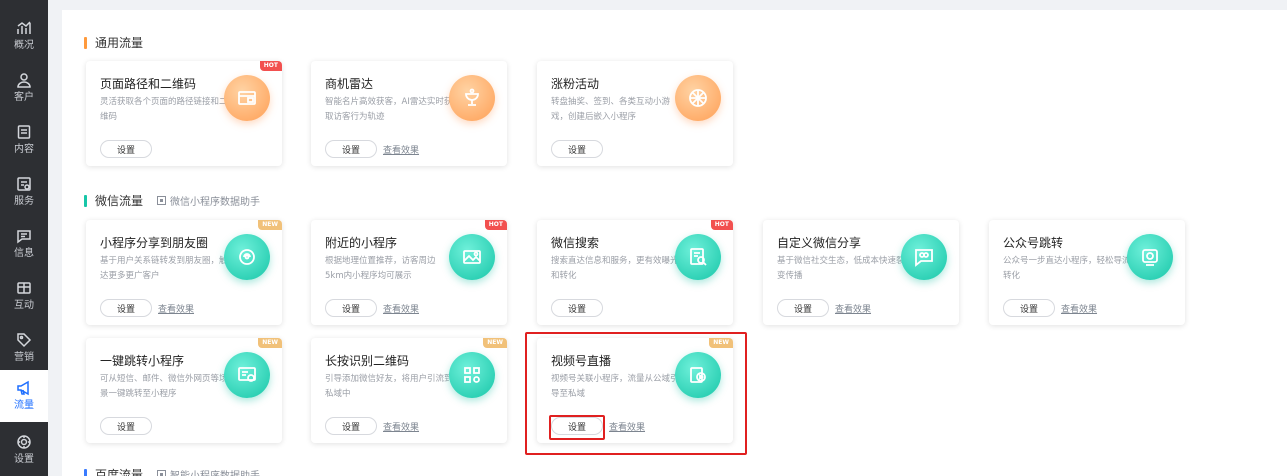 This screenshot has height=476, width=1287. Describe the element at coordinates (472, 98) in the screenshot. I see `radar-icon` at that location.